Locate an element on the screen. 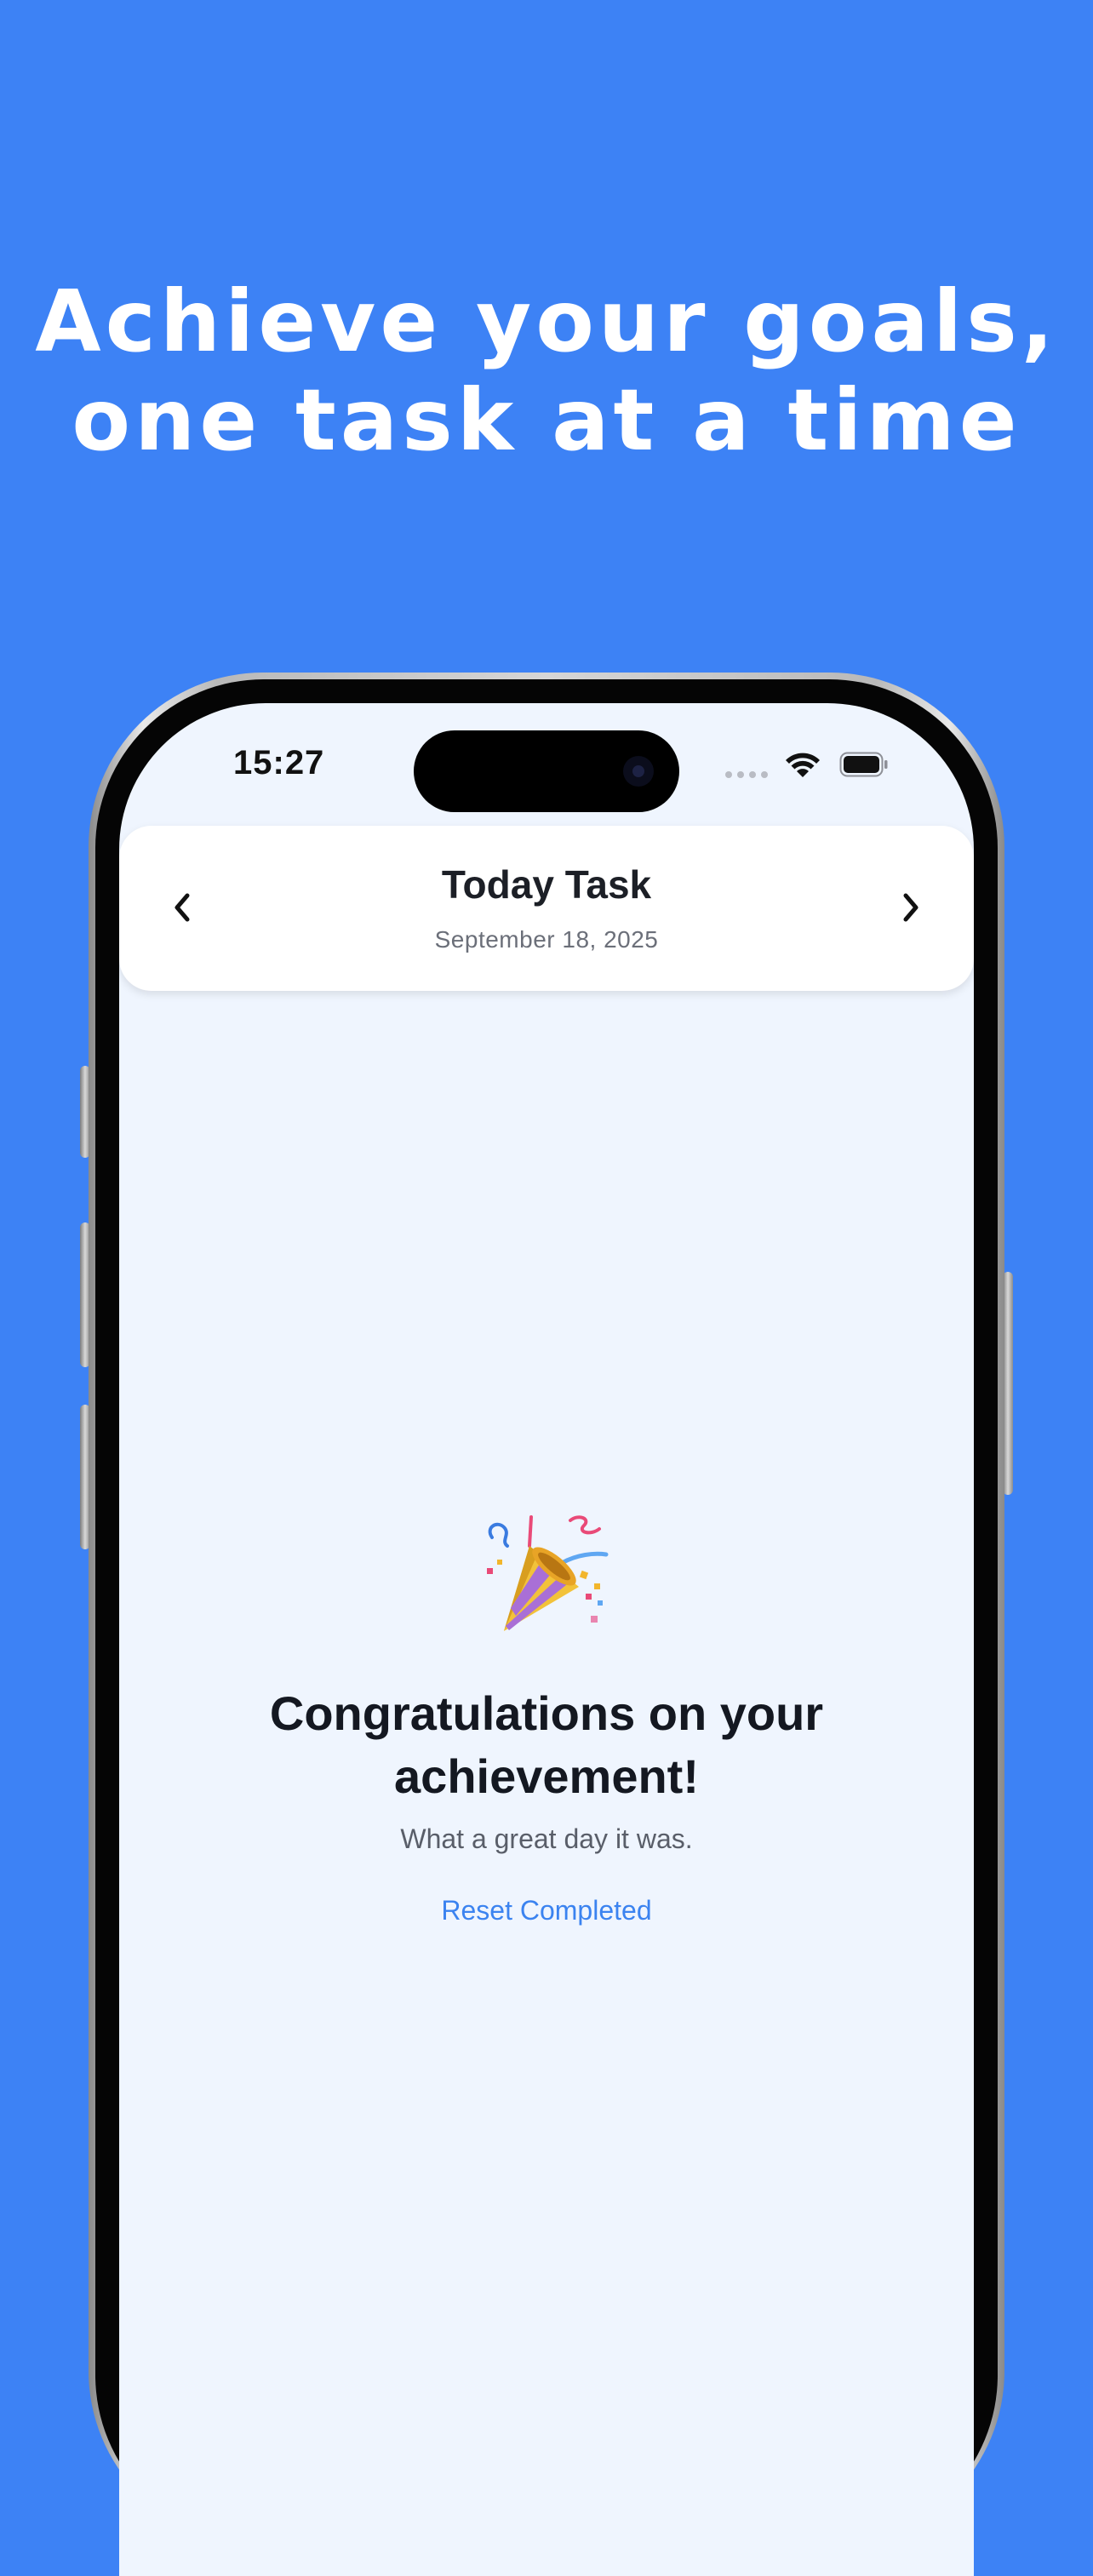 The width and height of the screenshot is (1093, 2576). date-header: Today Task September 18, 2025 is located at coordinates (546, 909).